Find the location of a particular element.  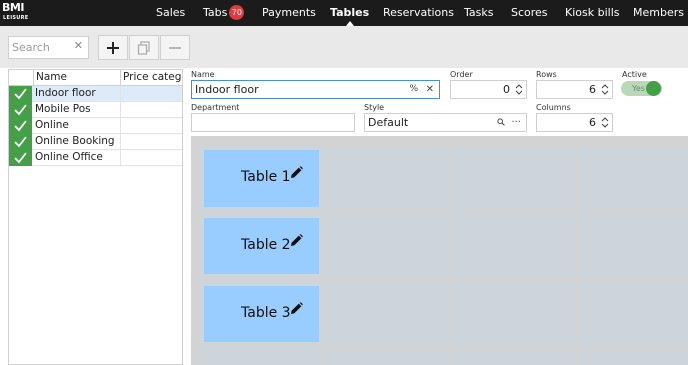

table-card: Table 1 is located at coordinates (261, 178).